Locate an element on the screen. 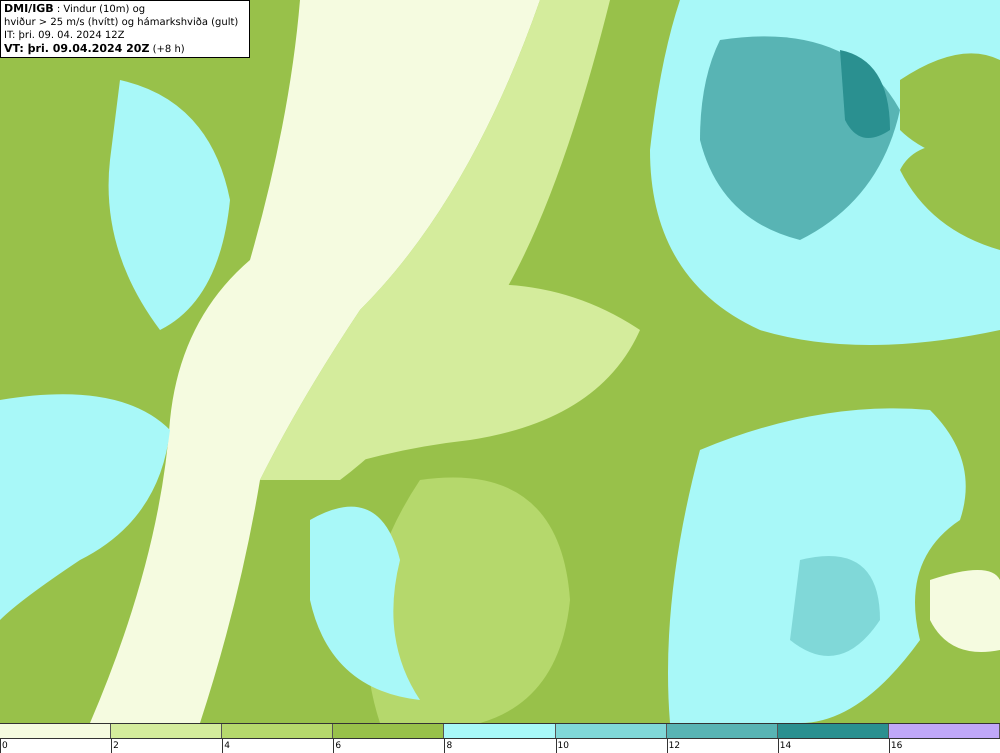 The image size is (1000, 753). legend-tick-label: 16 is located at coordinates (895, 746).